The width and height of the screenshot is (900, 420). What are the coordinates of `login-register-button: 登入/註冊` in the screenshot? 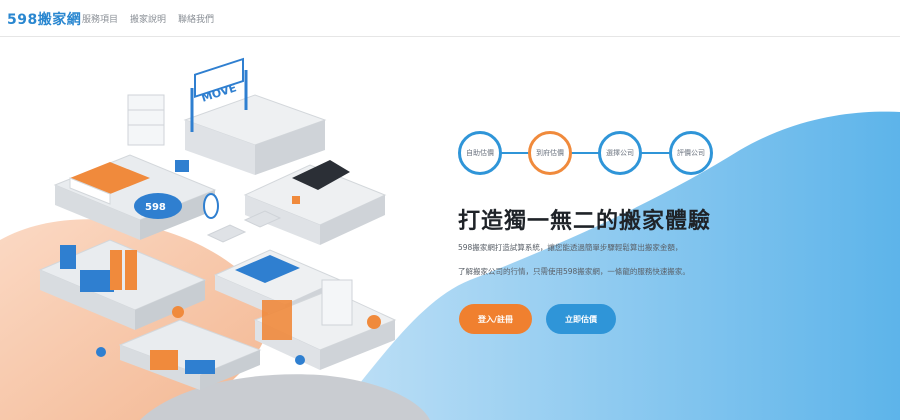 It's located at (495, 319).